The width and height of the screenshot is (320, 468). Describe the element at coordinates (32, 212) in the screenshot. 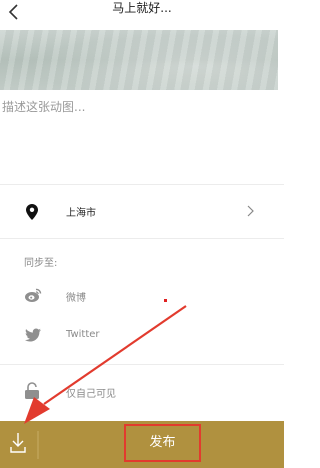

I see `location-pin-icon` at that location.